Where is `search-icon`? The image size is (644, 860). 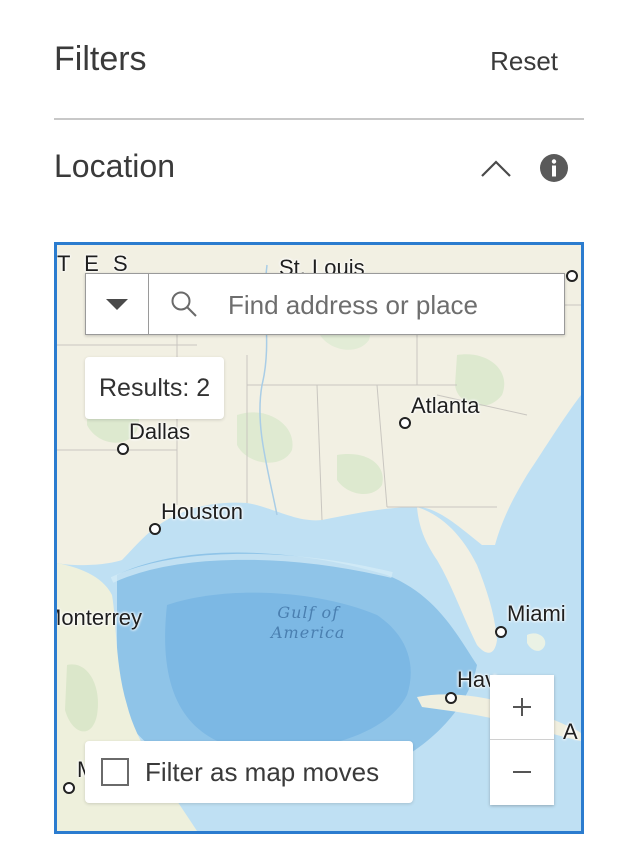
search-icon is located at coordinates (184, 304).